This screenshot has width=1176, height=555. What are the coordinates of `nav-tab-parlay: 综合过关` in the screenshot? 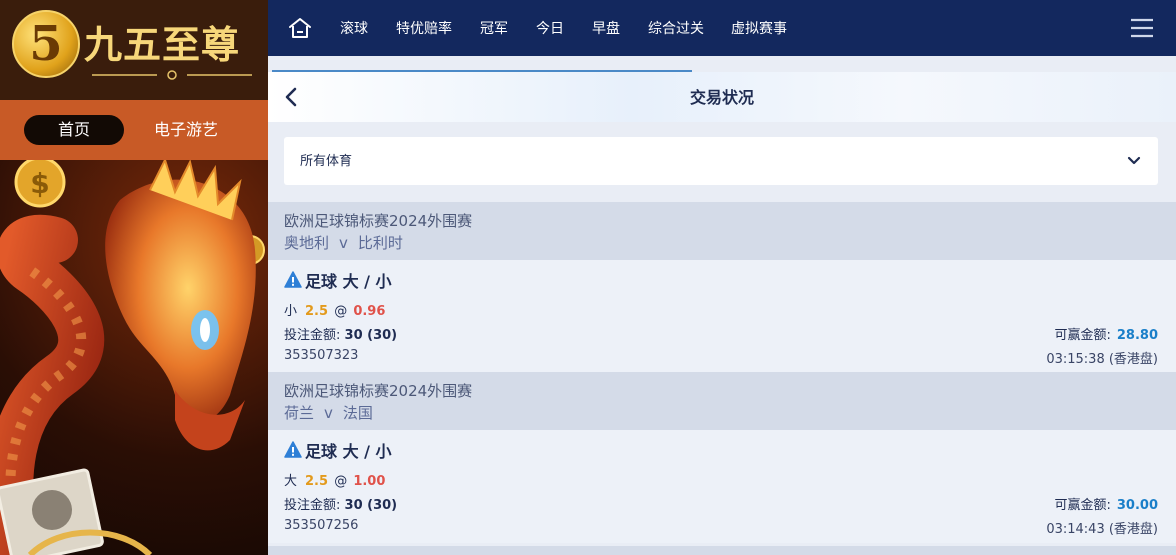 It's located at (676, 28).